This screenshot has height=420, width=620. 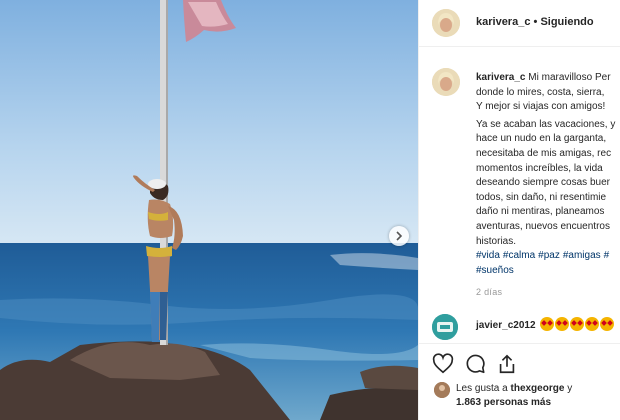 I want to click on liker-avatar, so click(x=442, y=390).